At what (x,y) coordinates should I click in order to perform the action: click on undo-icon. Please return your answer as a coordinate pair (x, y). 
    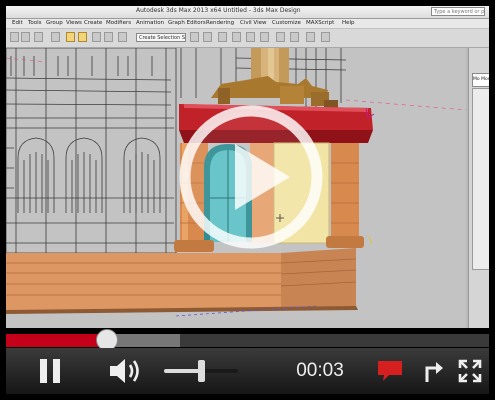
    Looking at the image, I should click on (14, 37).